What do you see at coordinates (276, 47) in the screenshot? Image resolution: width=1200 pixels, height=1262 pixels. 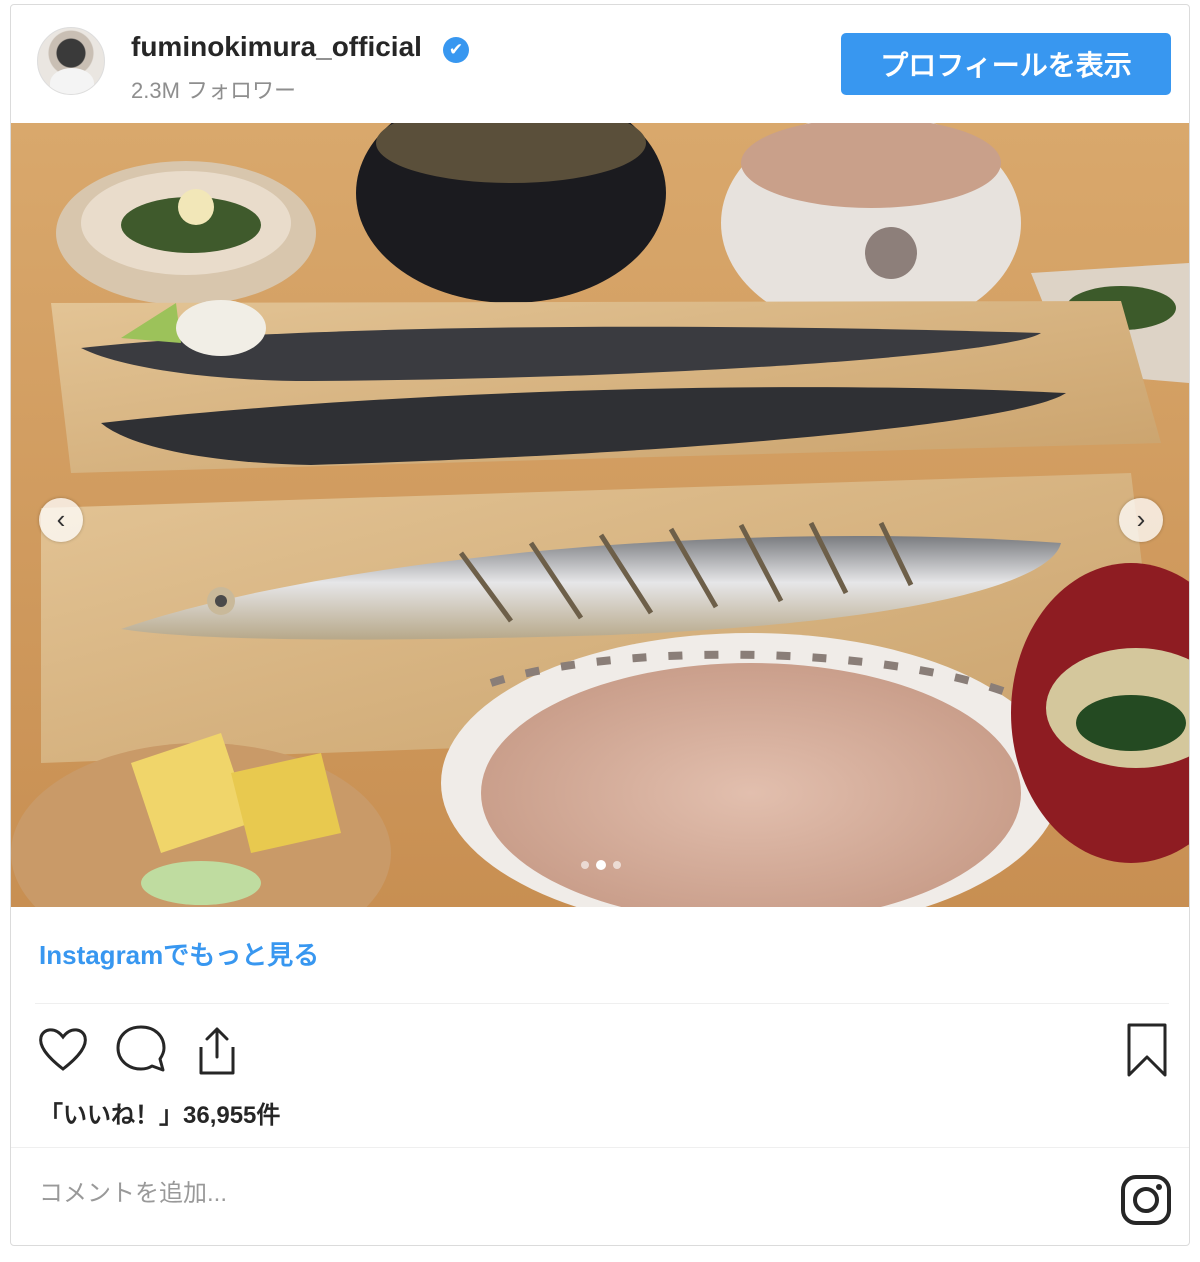 I see `username: fuminokimura_official` at bounding box center [276, 47].